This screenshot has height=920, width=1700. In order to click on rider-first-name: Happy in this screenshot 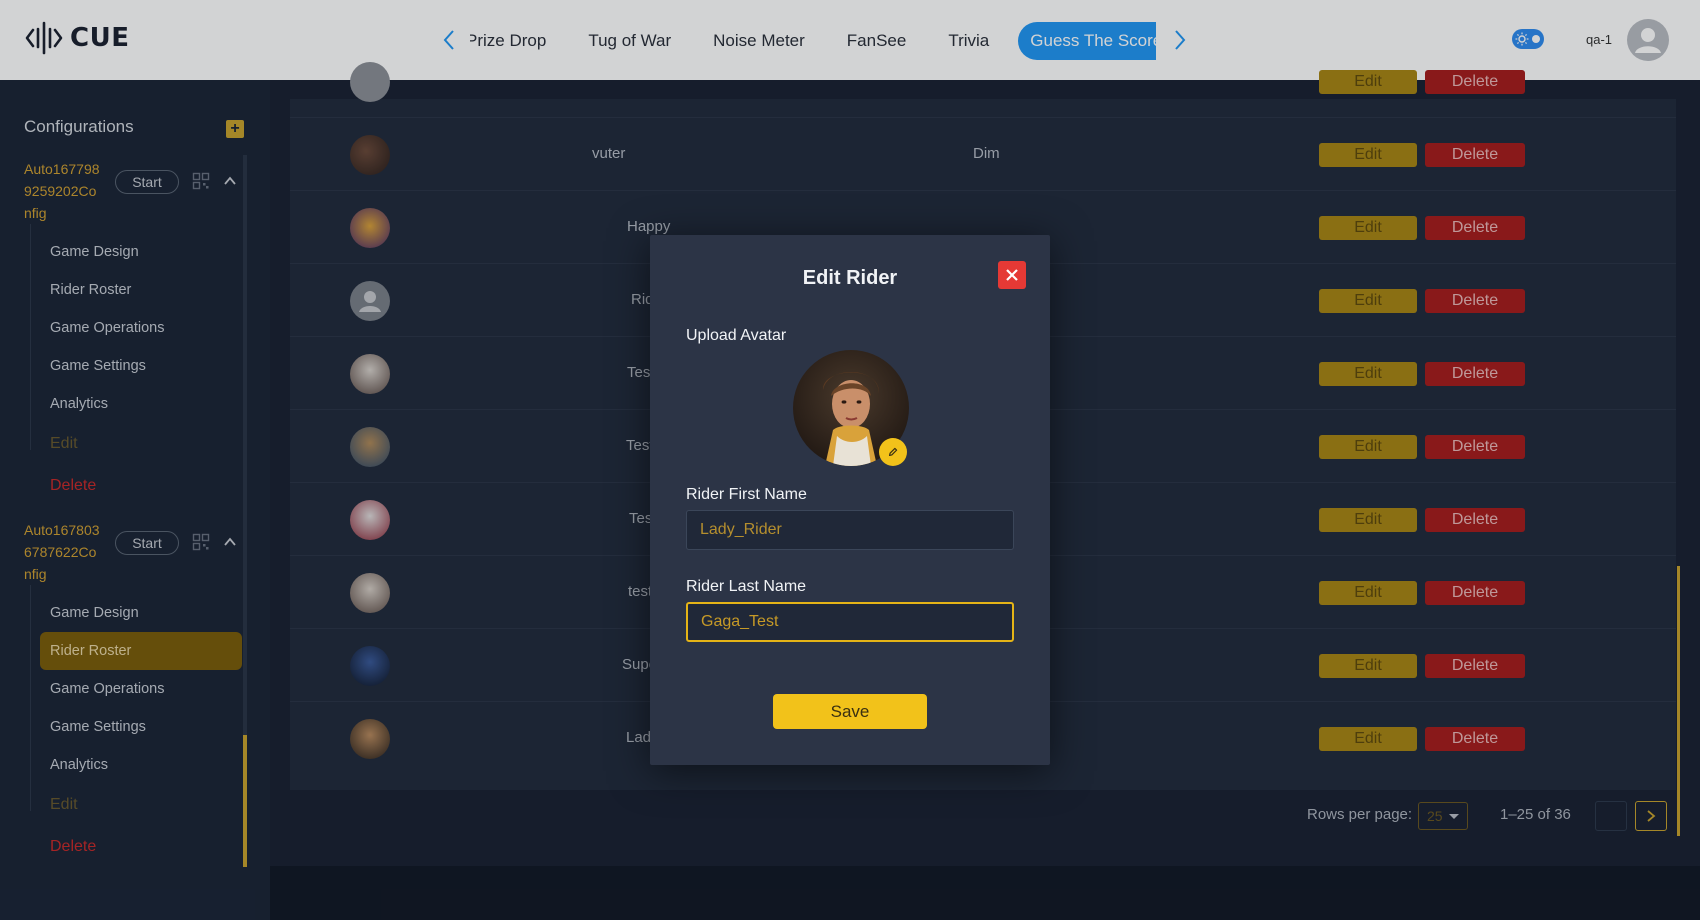, I will do `click(649, 226)`.